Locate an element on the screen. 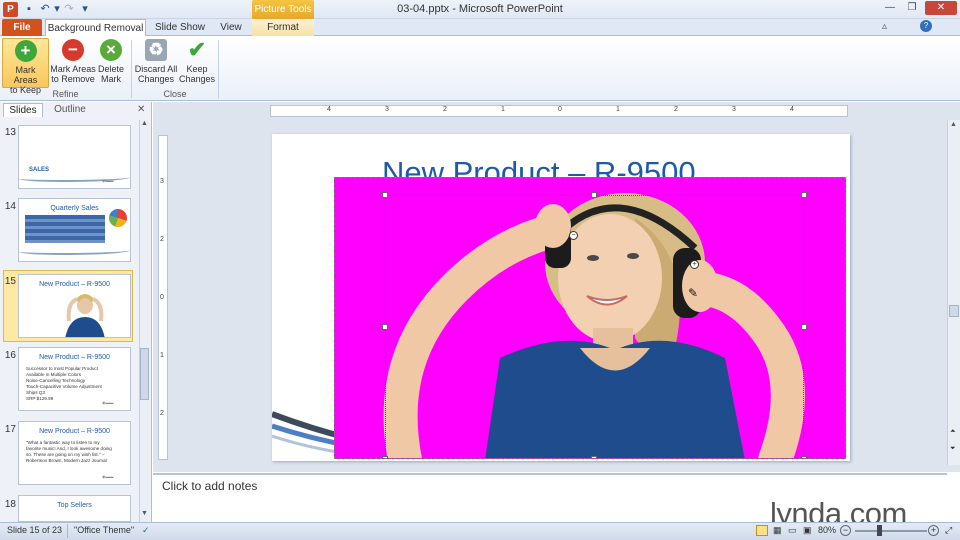 The width and height of the screenshot is (960, 540). mark-areas-to-remove-button: − Mark Areas to Remove is located at coordinates (73, 63).